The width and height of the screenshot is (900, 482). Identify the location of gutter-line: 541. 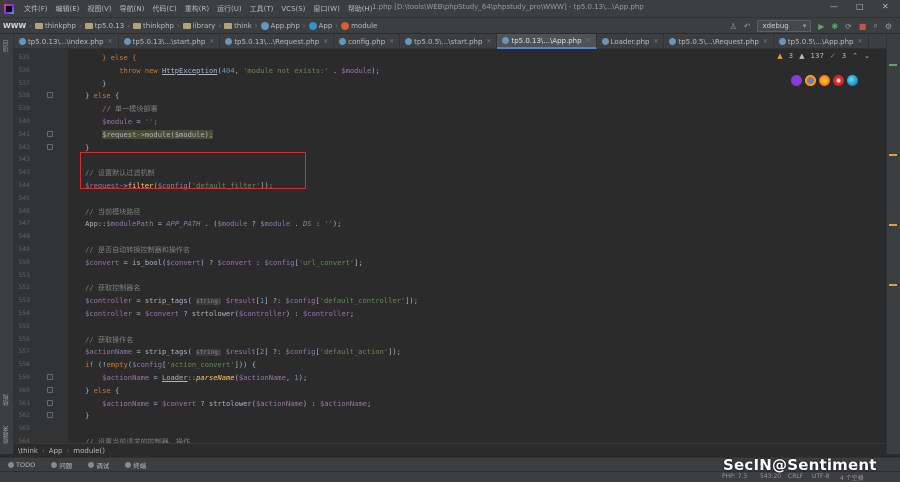
(41, 134).